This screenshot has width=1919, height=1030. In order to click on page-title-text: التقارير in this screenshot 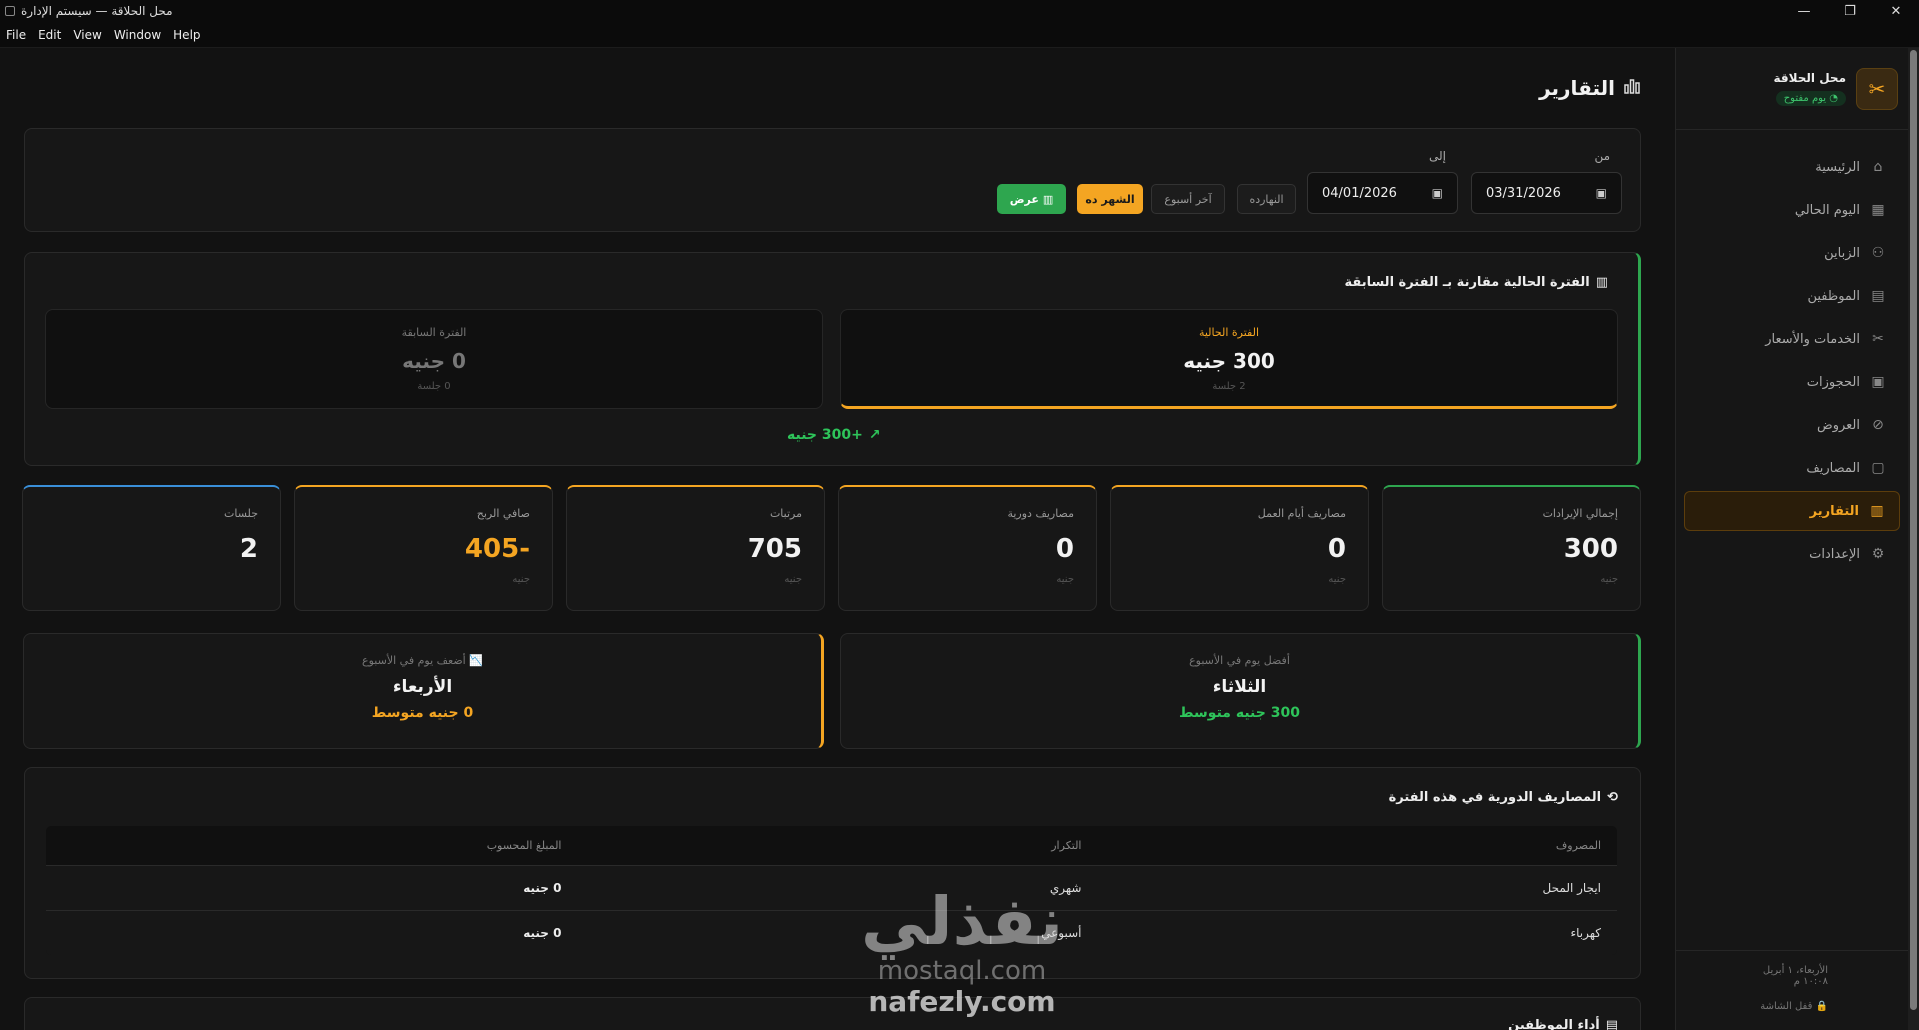, I will do `click(1577, 88)`.